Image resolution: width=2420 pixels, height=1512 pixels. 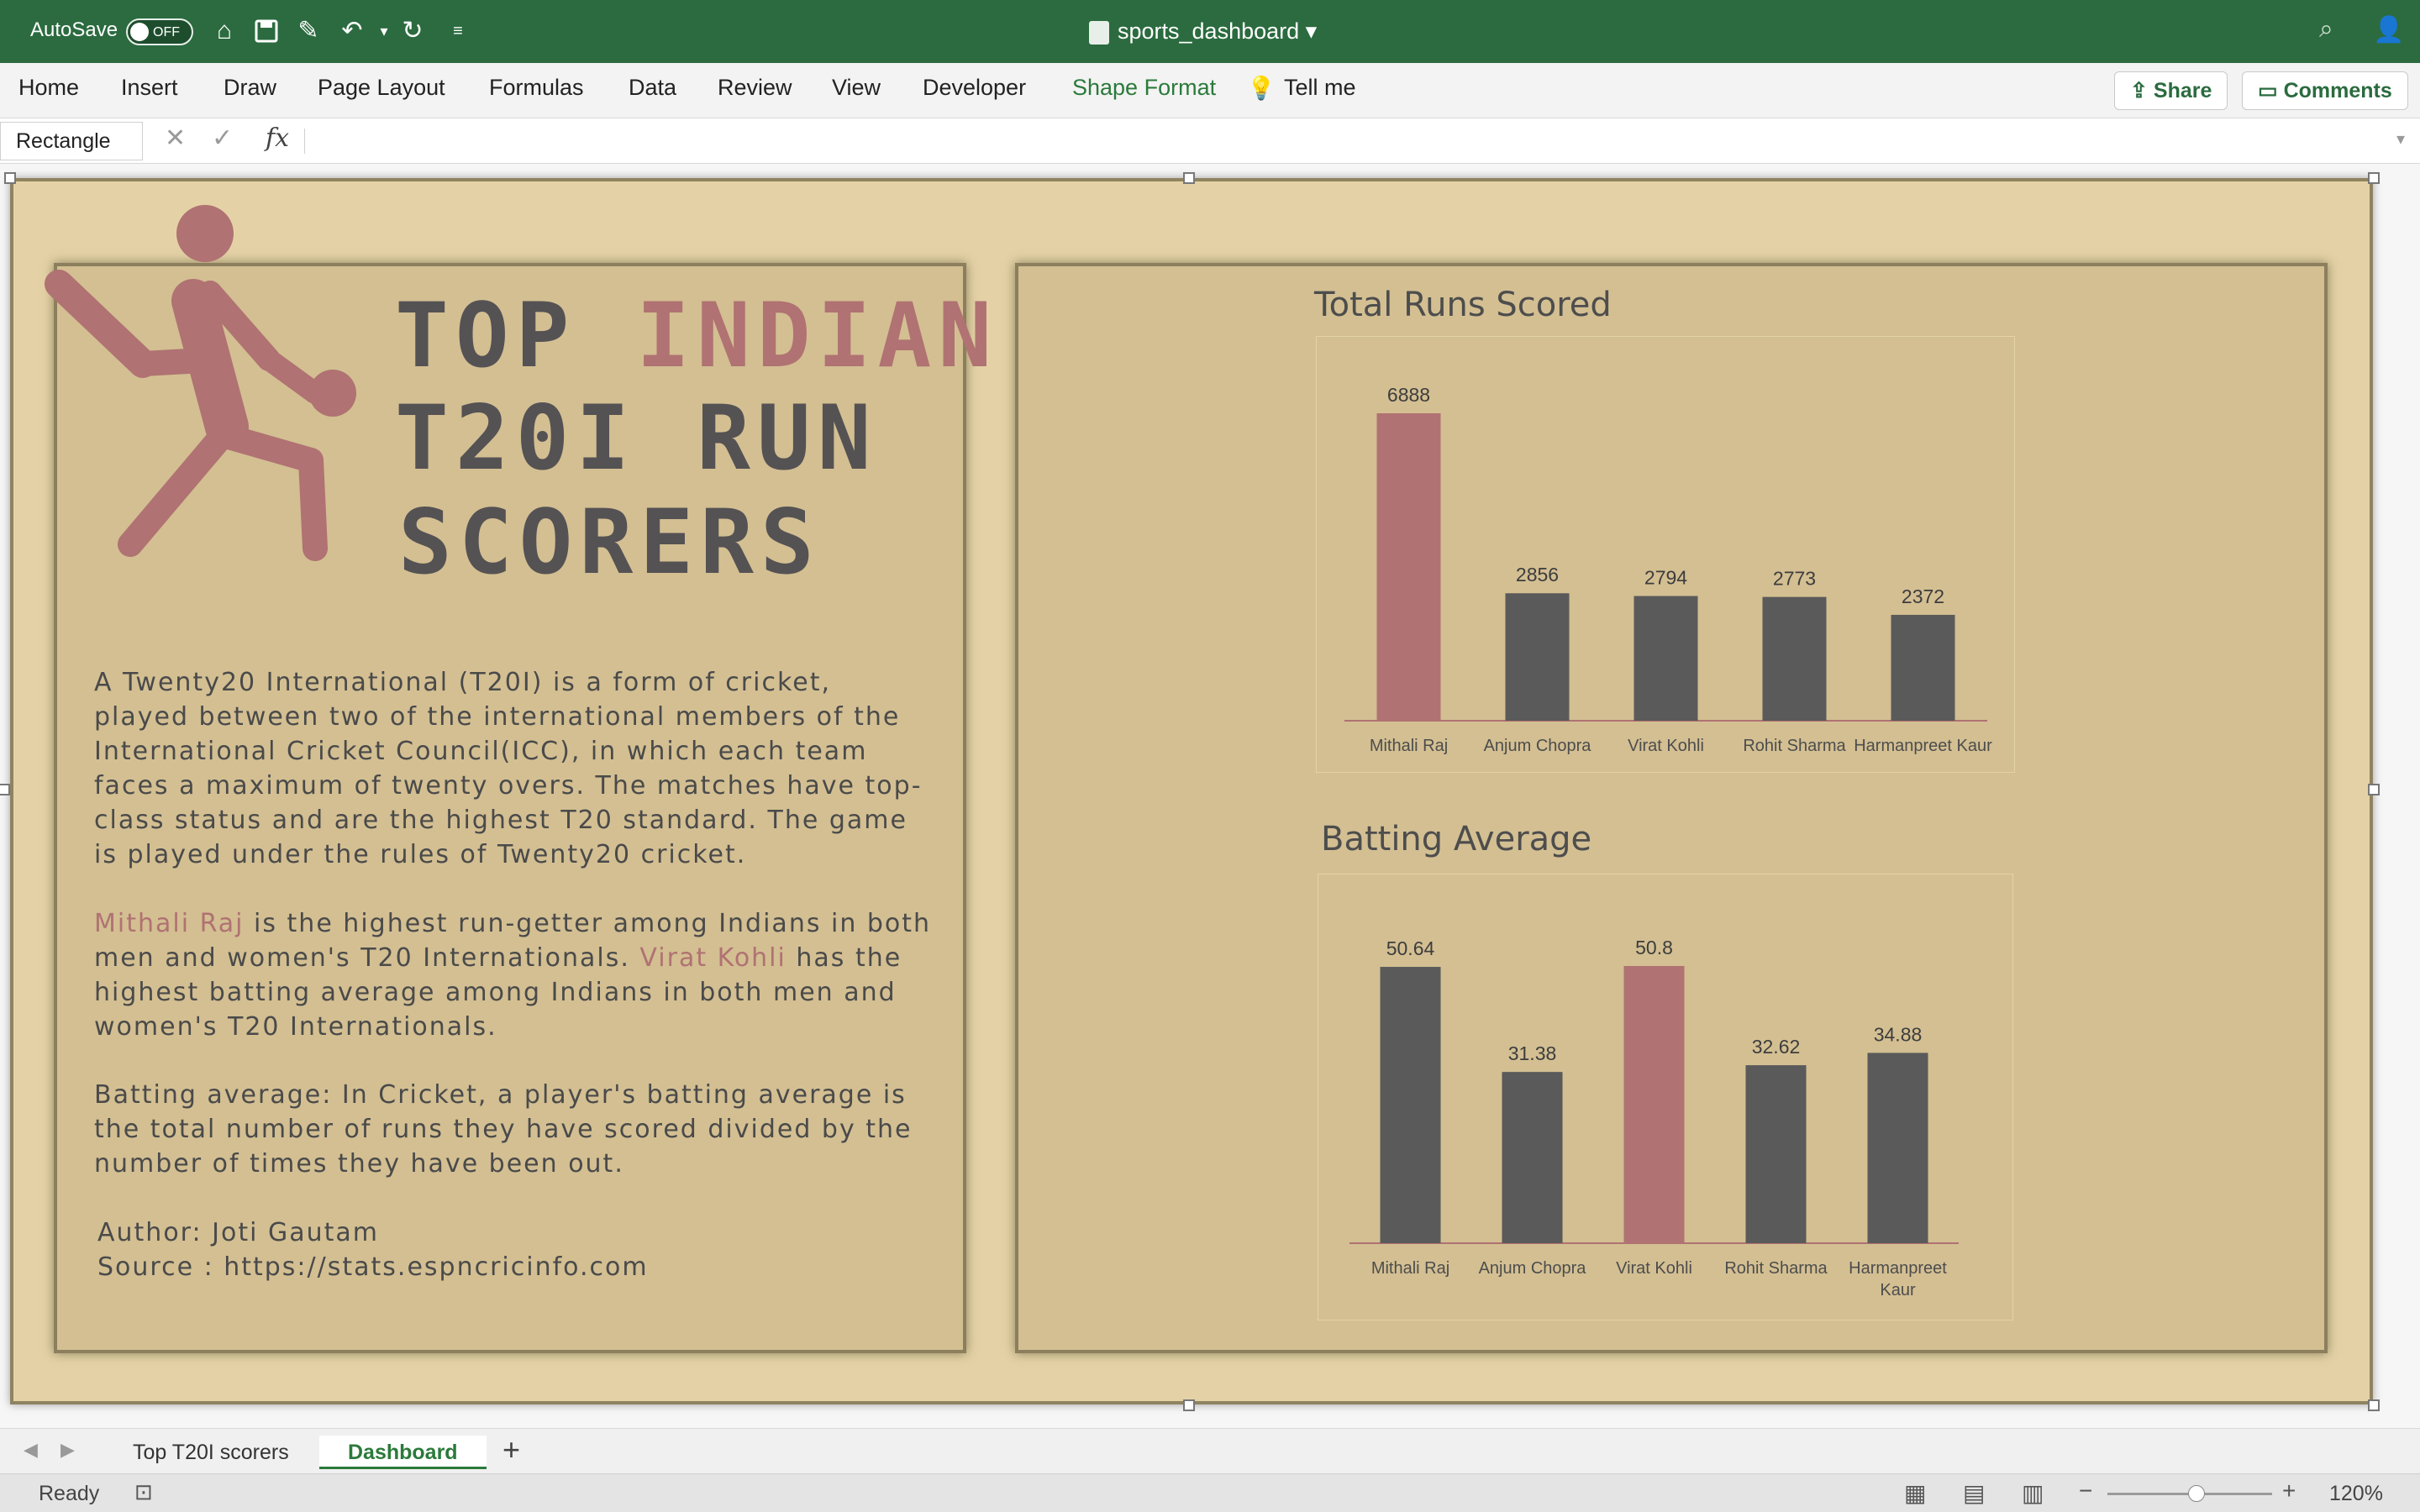 I want to click on data-label: 6888, so click(x=1408, y=395).